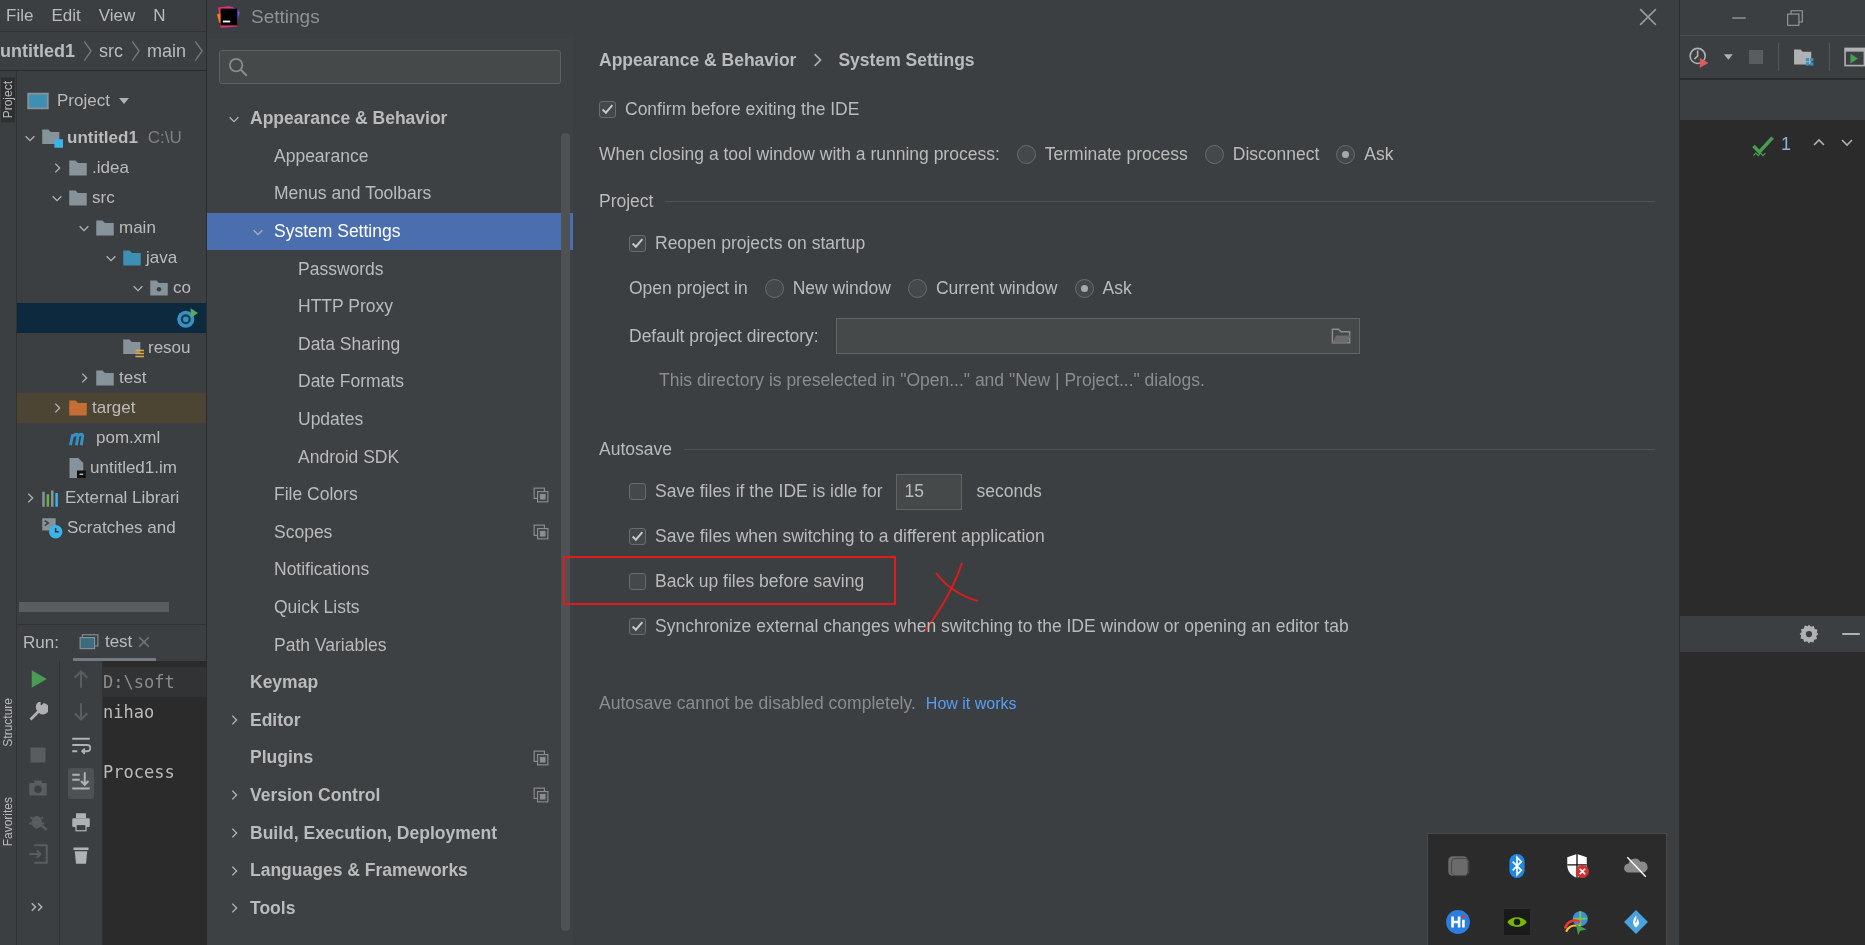 This screenshot has height=945, width=1865. I want to click on tree-item: resou, so click(169, 348).